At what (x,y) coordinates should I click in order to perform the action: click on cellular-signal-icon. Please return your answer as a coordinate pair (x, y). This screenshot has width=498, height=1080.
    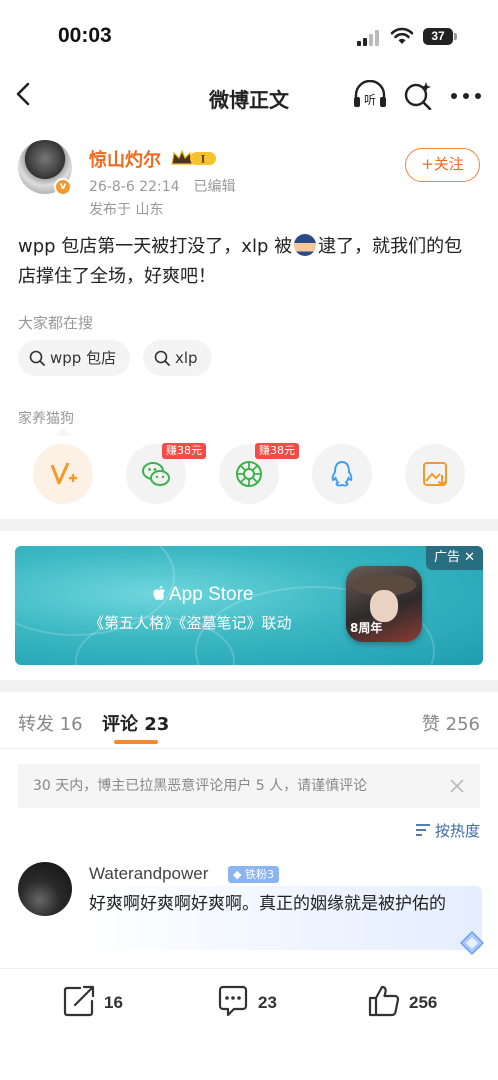
    Looking at the image, I should click on (368, 38).